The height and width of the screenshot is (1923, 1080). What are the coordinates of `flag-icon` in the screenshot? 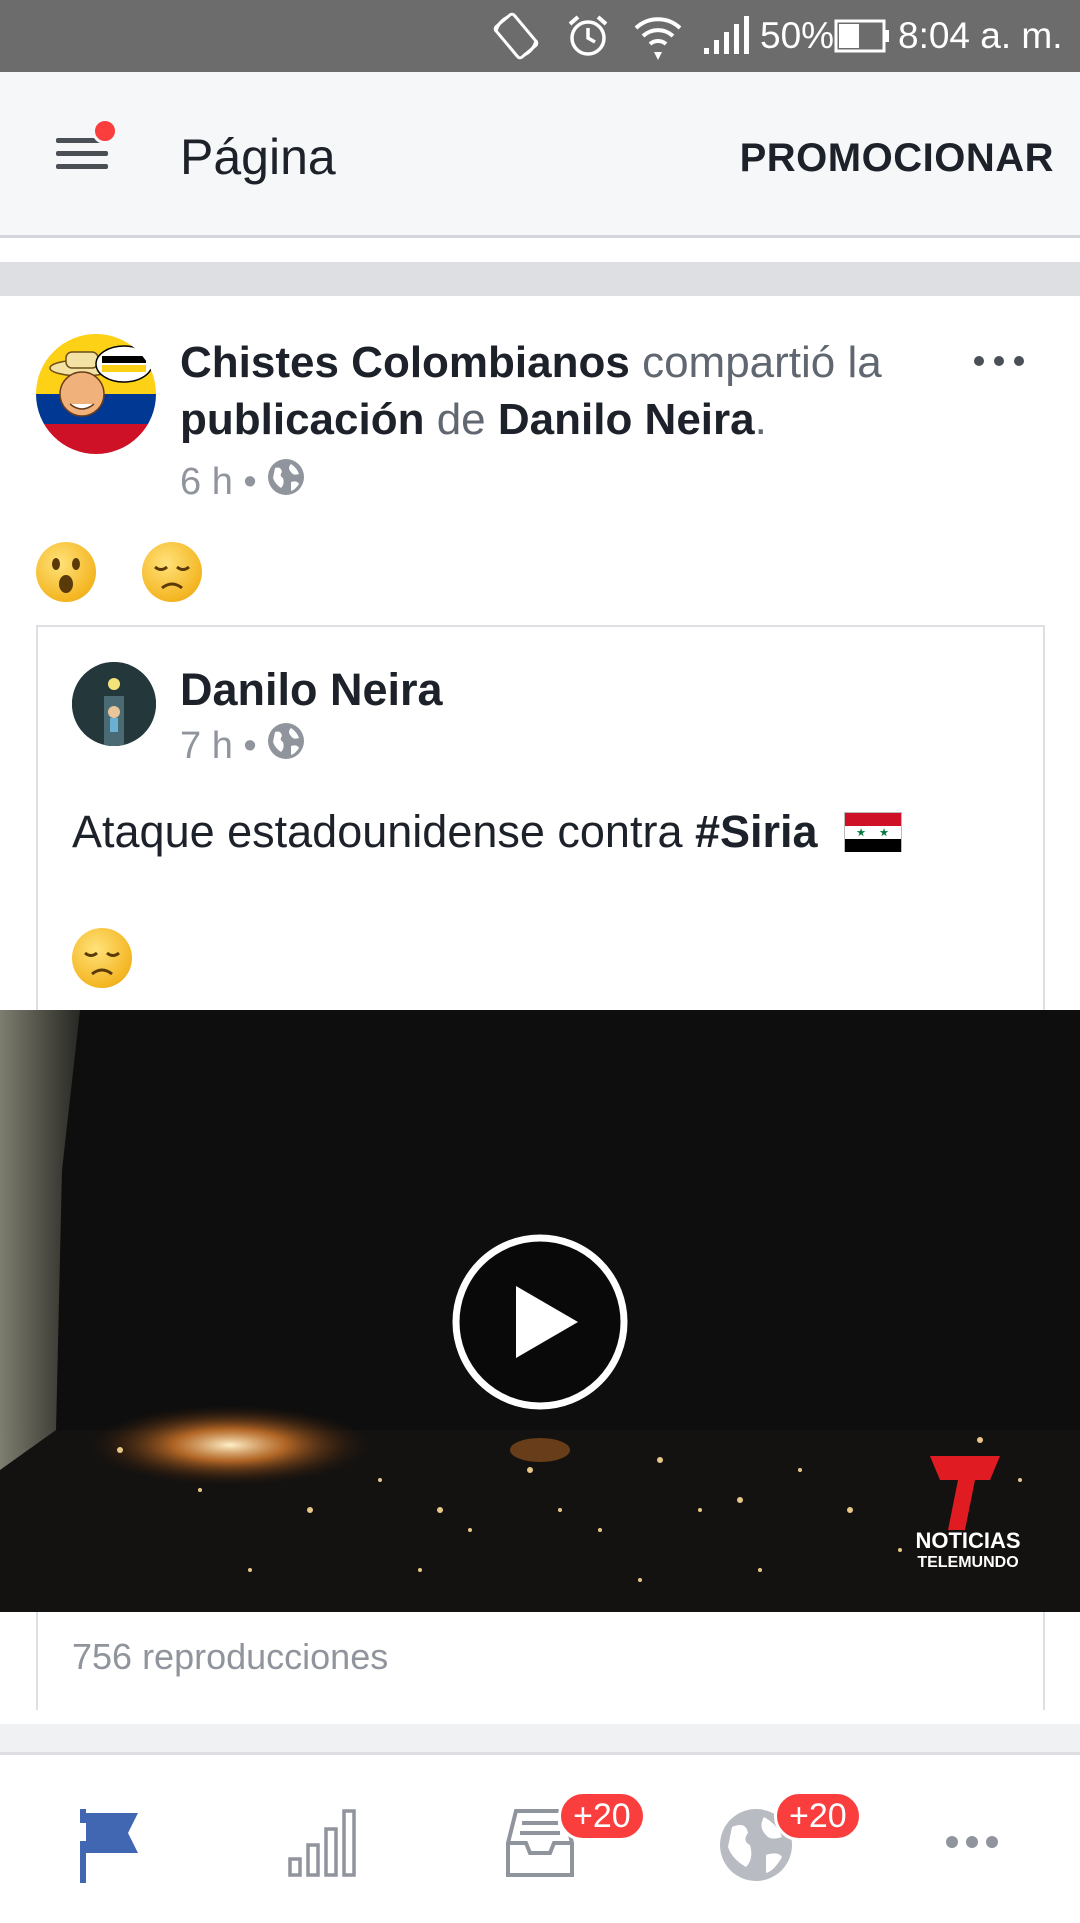 It's located at (109, 1846).